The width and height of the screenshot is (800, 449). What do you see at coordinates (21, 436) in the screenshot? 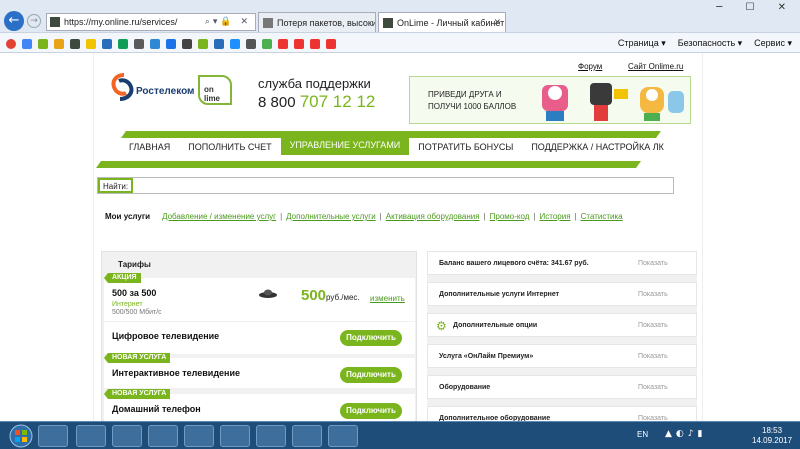
I see `start-button-icon` at bounding box center [21, 436].